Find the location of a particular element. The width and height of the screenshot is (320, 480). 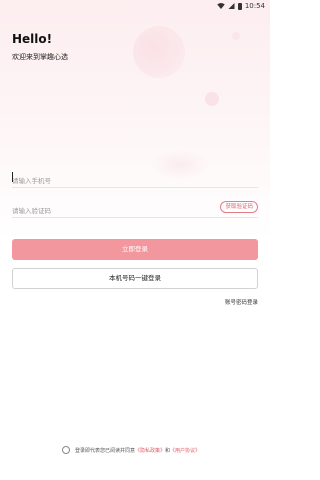

status-bar: 10:54 is located at coordinates (135, 6).